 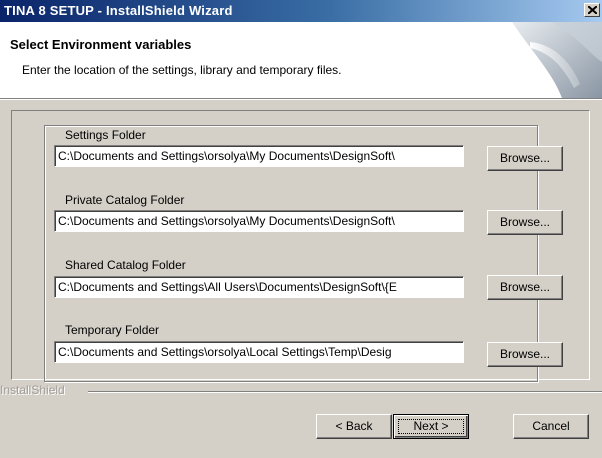 I want to click on page-title: Select Environment variables, so click(x=101, y=44).